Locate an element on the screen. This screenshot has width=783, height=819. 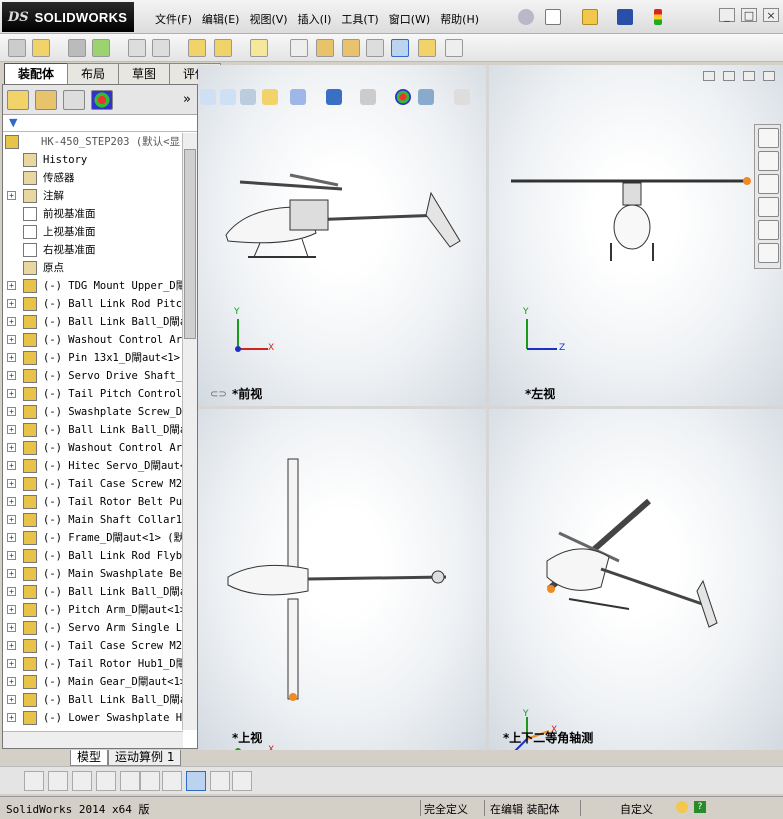
appearances-icon is located at coordinates (768, 230).